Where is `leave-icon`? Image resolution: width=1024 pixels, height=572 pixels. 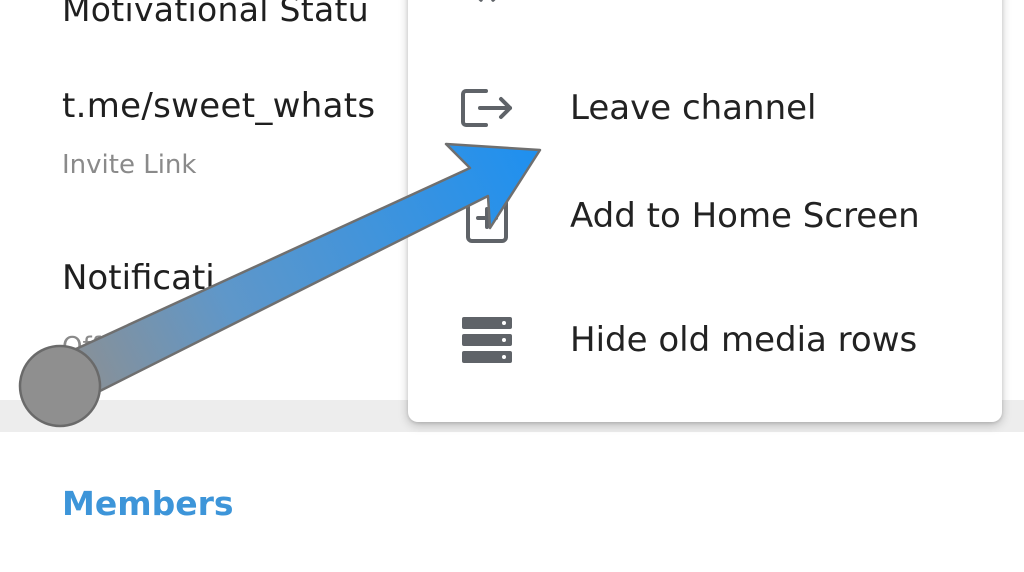
leave-icon is located at coordinates (487, 108).